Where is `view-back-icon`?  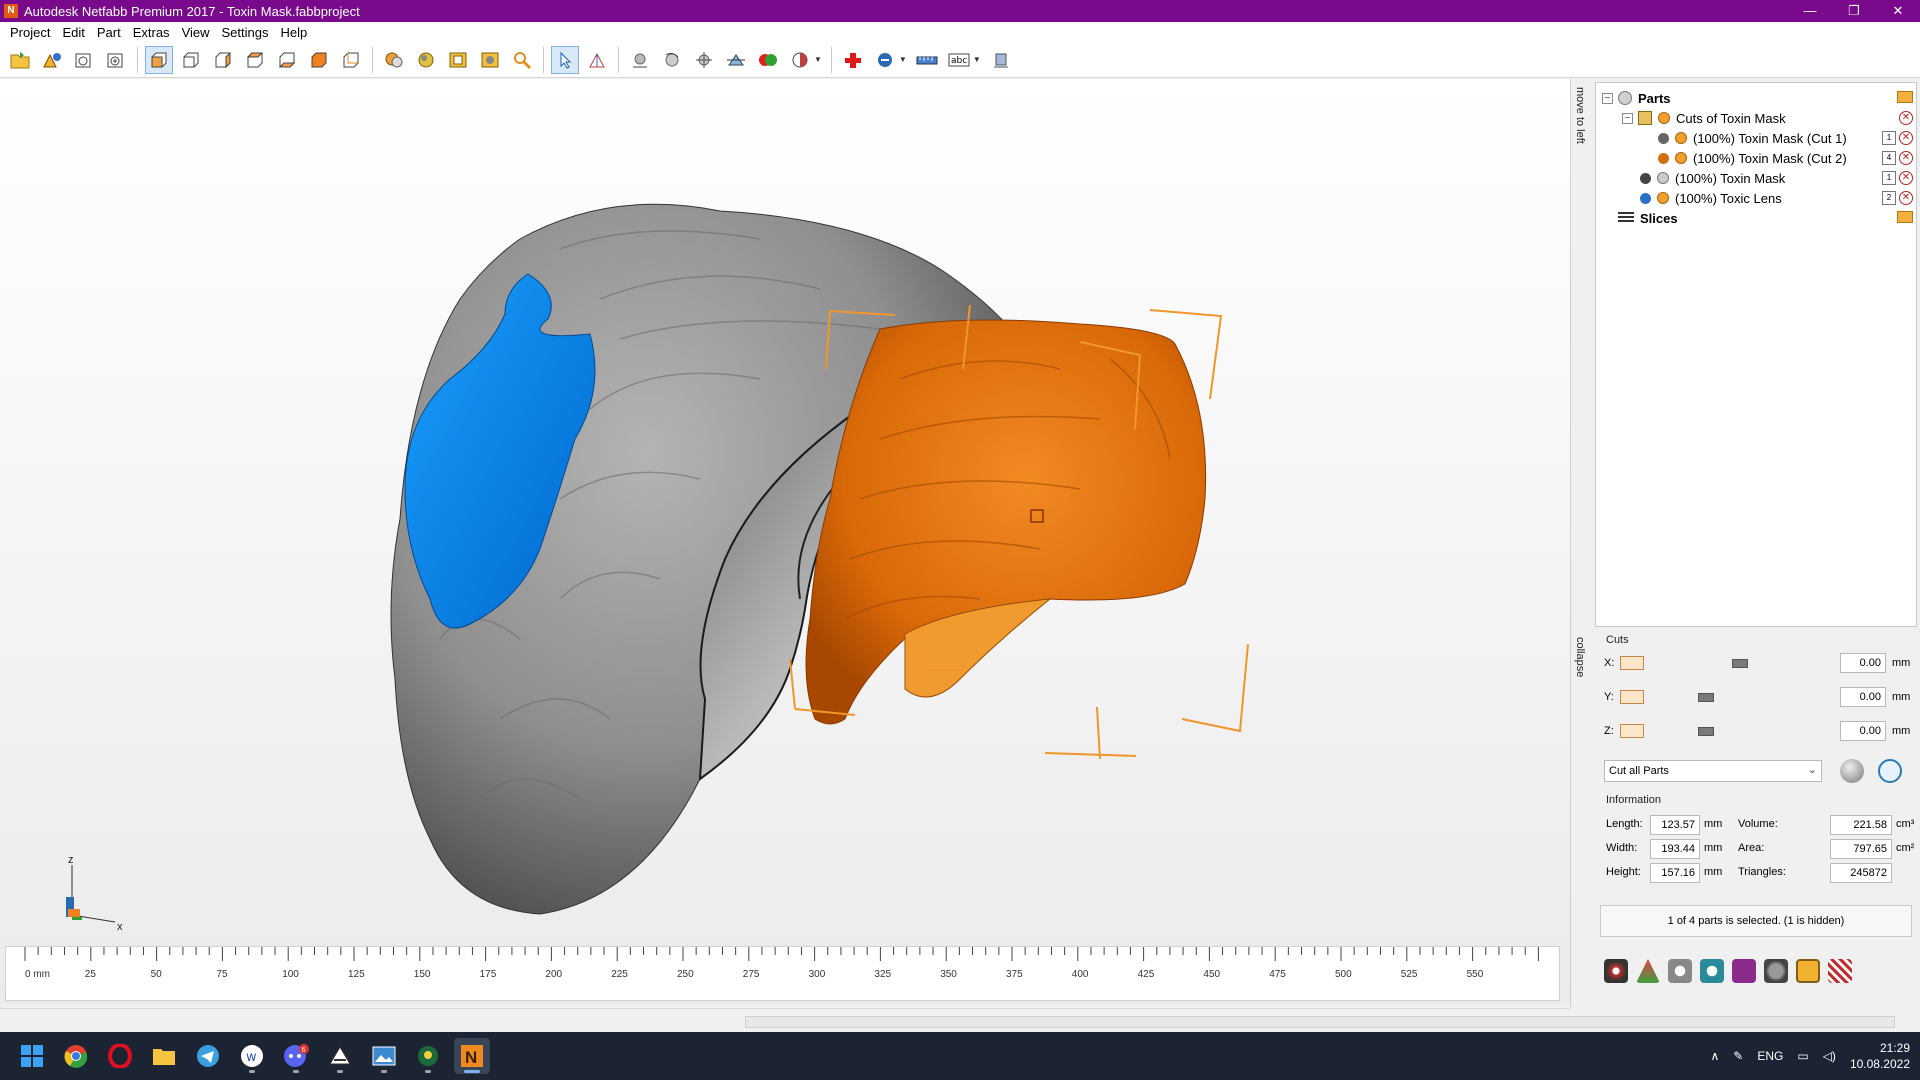
view-back-icon is located at coordinates (223, 60).